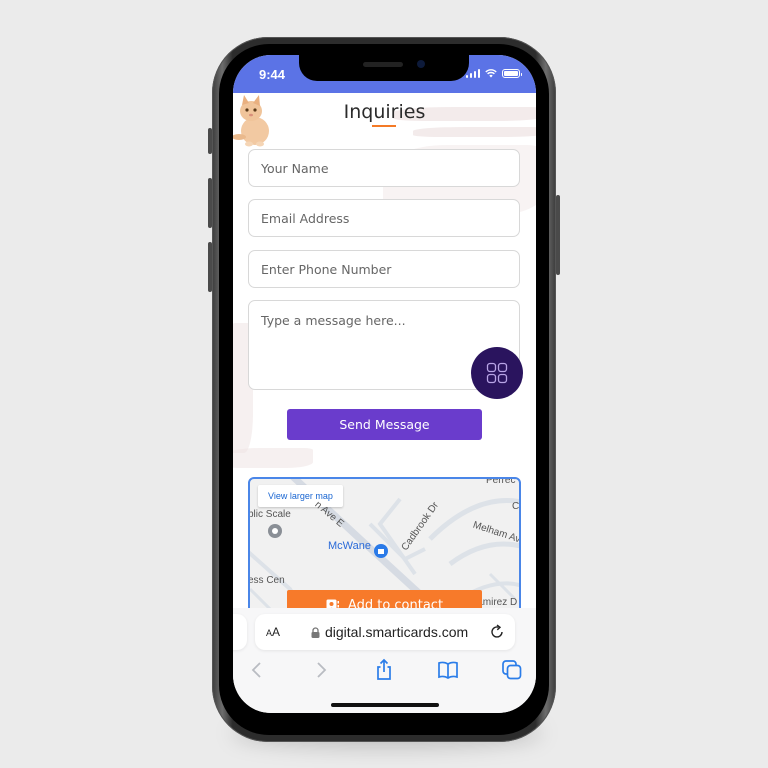 Image resolution: width=768 pixels, height=768 pixels. What do you see at coordinates (349, 546) in the screenshot?
I see `map-label-mcwane: McWane` at bounding box center [349, 546].